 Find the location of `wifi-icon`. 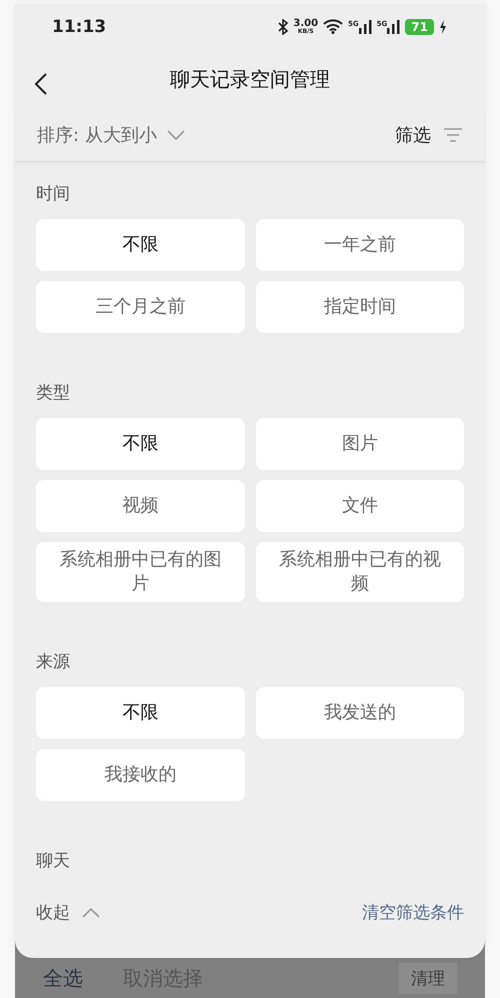

wifi-icon is located at coordinates (333, 26).